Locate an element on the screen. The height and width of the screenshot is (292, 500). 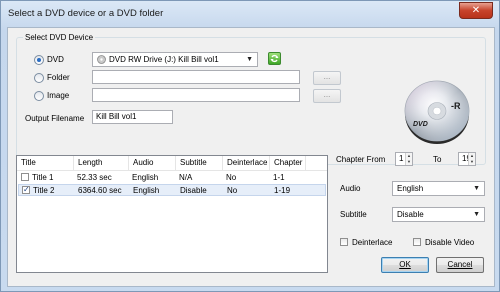
title-2-checkbox: ✓ is located at coordinates (26, 190).